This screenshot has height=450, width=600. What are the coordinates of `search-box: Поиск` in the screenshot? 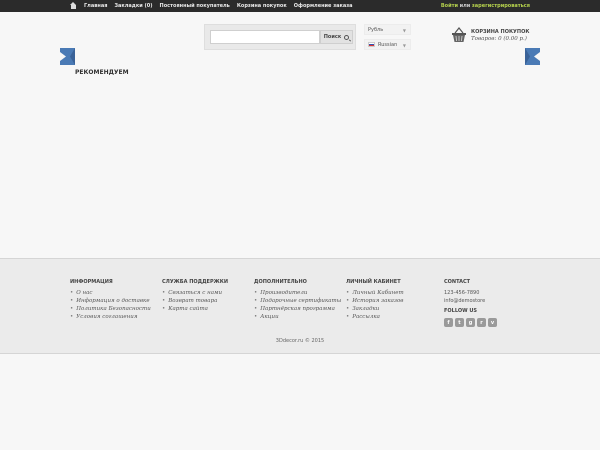 It's located at (280, 37).